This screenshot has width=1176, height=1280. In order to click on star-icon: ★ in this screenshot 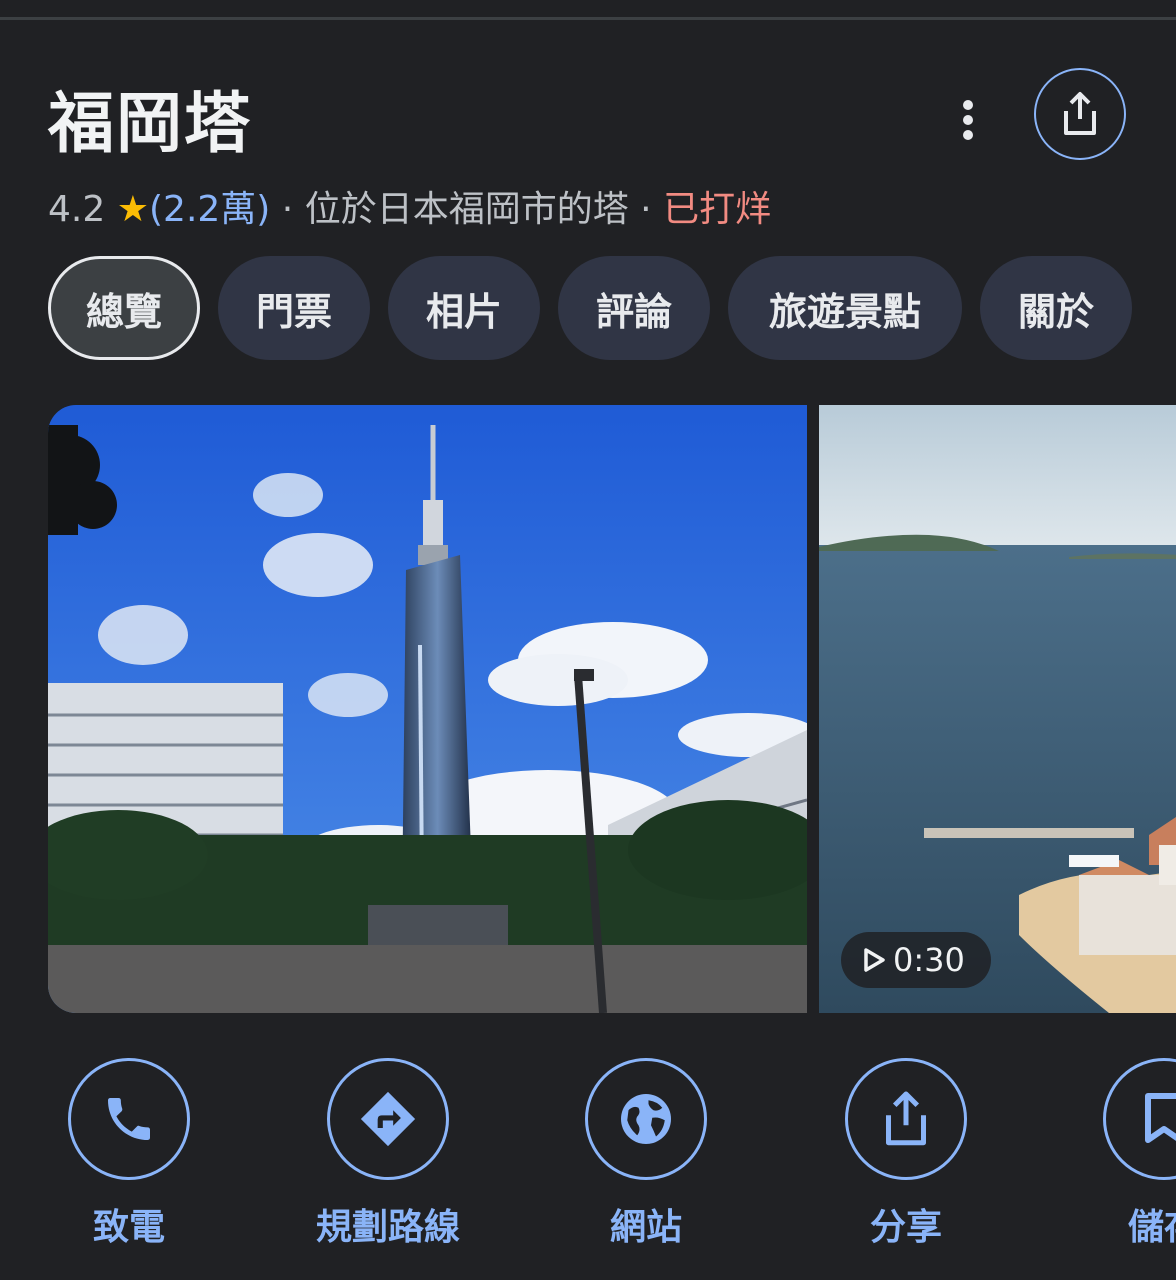, I will do `click(132, 209)`.